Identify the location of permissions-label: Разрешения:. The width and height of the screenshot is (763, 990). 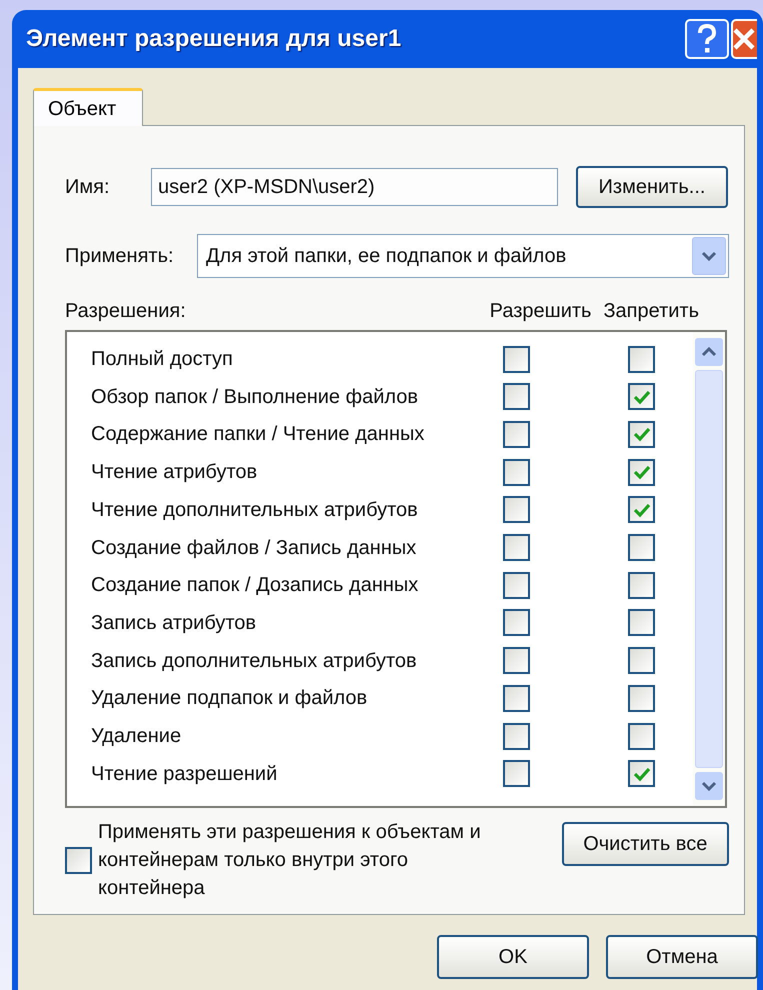
(126, 311).